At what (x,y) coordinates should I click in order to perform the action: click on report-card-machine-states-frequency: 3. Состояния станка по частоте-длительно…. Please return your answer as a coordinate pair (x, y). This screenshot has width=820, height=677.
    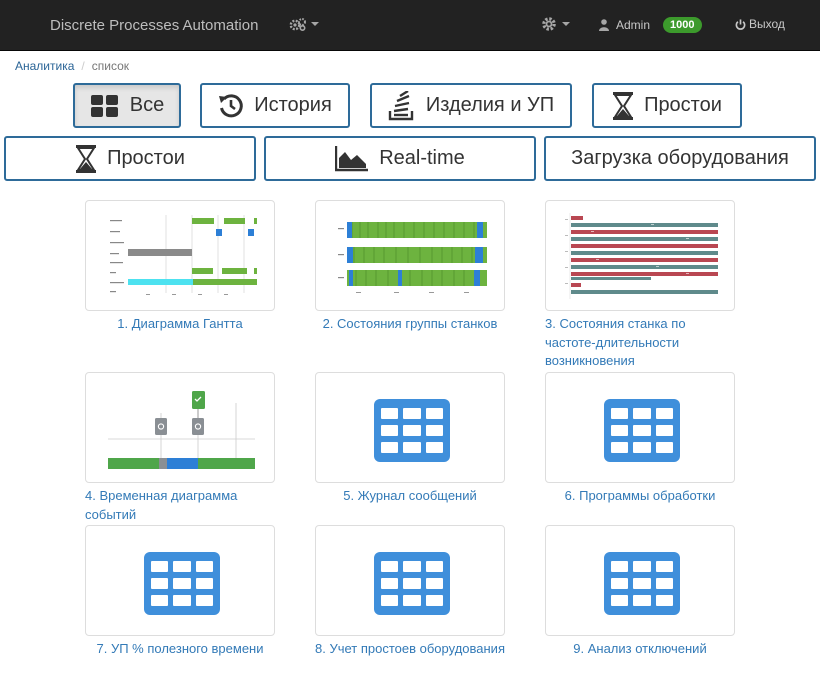
    Looking at the image, I should click on (640, 285).